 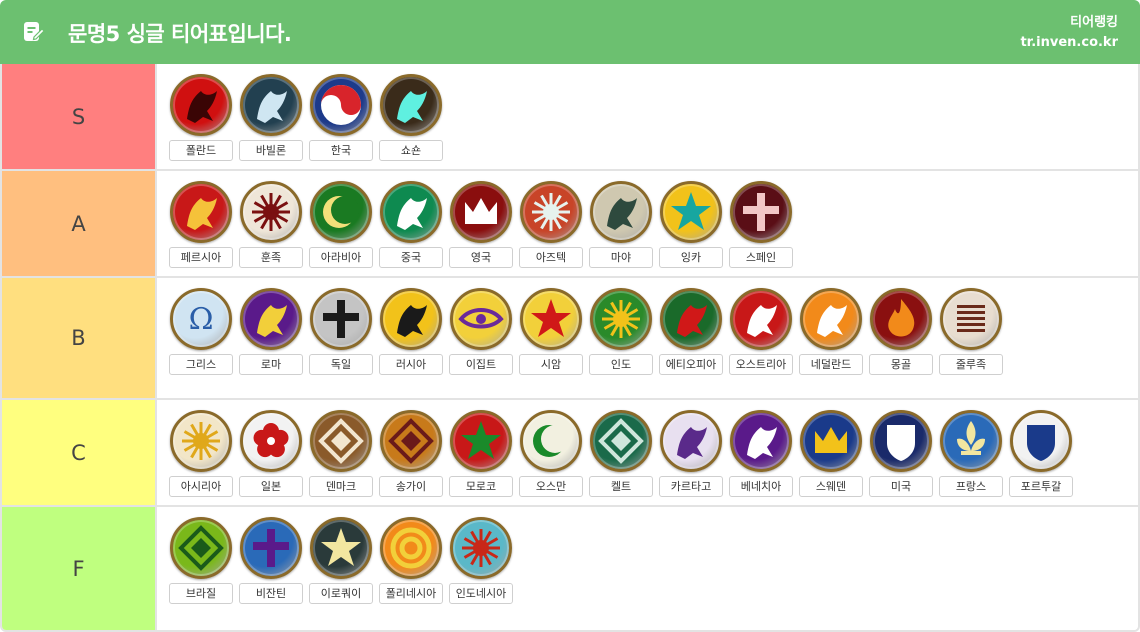 I want to click on aztec-sun-icon, so click(x=551, y=212).